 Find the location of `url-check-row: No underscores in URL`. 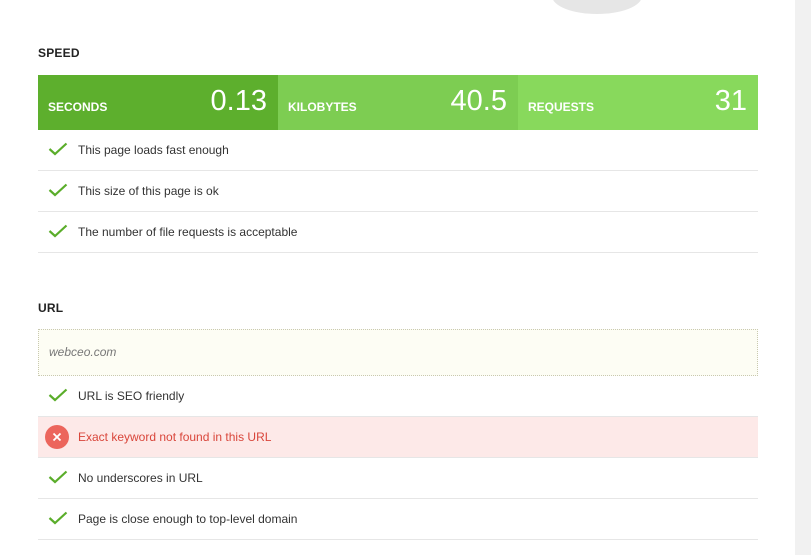

url-check-row: No underscores in URL is located at coordinates (398, 478).